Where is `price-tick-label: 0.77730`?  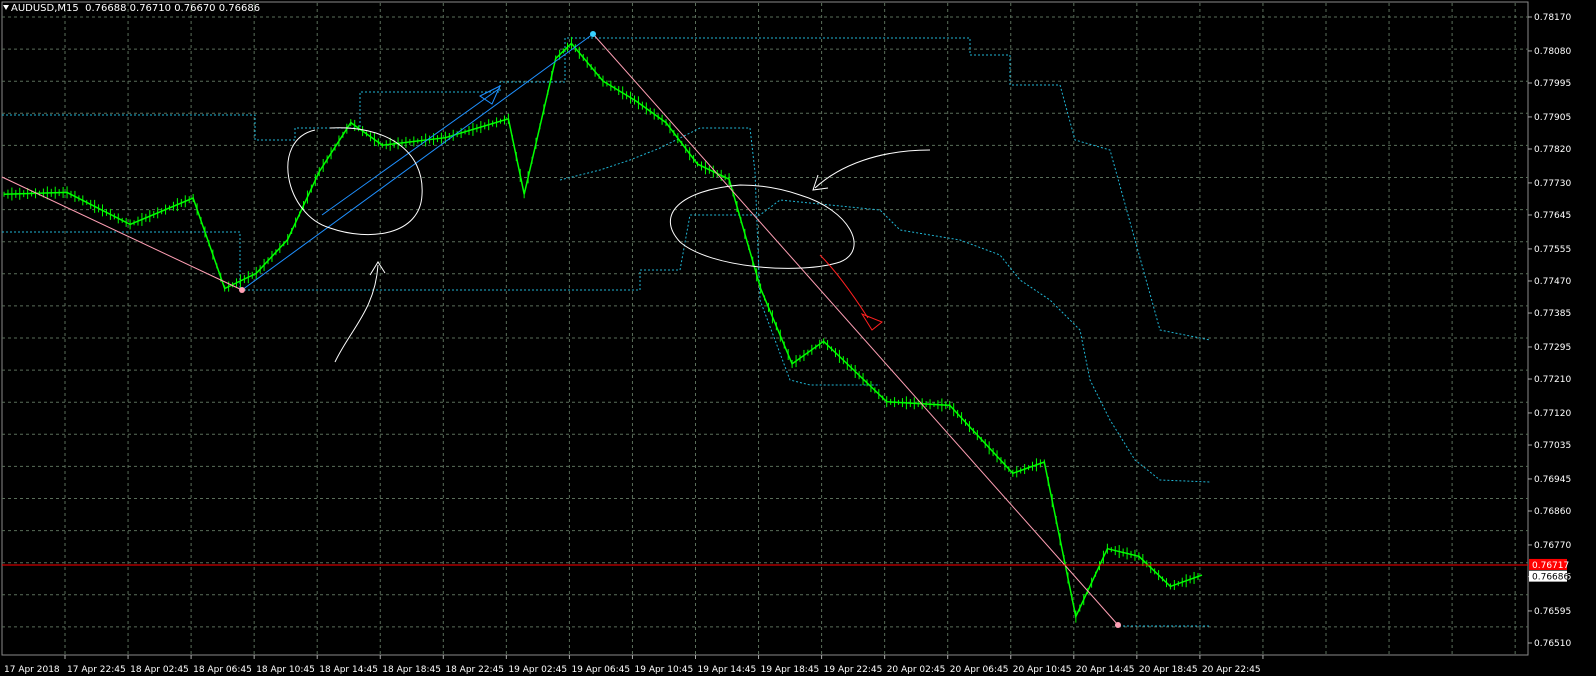
price-tick-label: 0.77730 is located at coordinates (1552, 184).